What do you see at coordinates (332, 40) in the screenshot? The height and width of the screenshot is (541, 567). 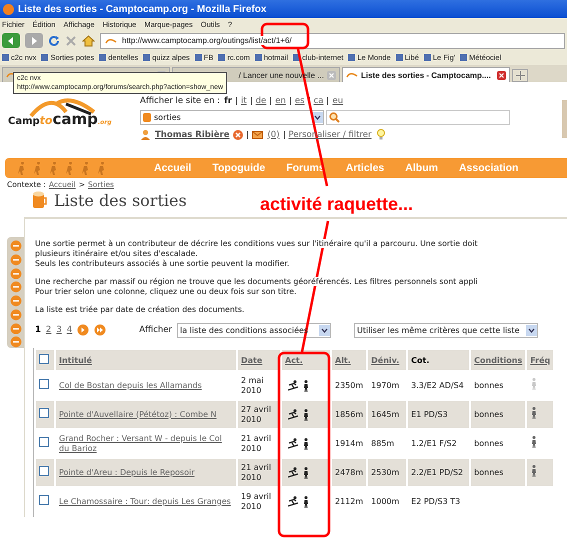 I see `address-bar: http://www.camptocamp.org/outings/list/act/1+6/` at bounding box center [332, 40].